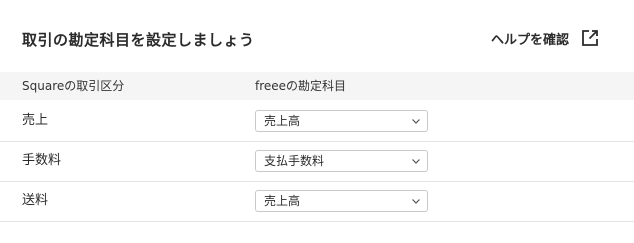  What do you see at coordinates (35, 120) in the screenshot?
I see `row-category-label: 売上` at bounding box center [35, 120].